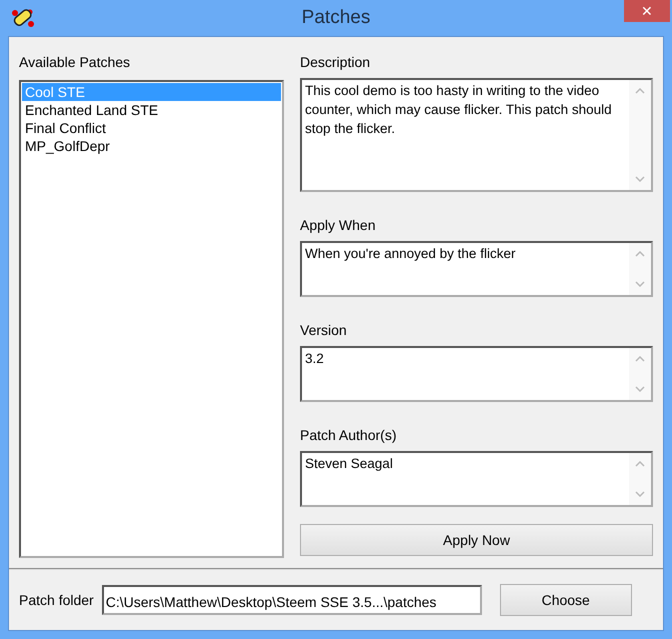 The image size is (672, 639). Describe the element at coordinates (151, 128) in the screenshot. I see `list-item: Final Conflict` at that location.